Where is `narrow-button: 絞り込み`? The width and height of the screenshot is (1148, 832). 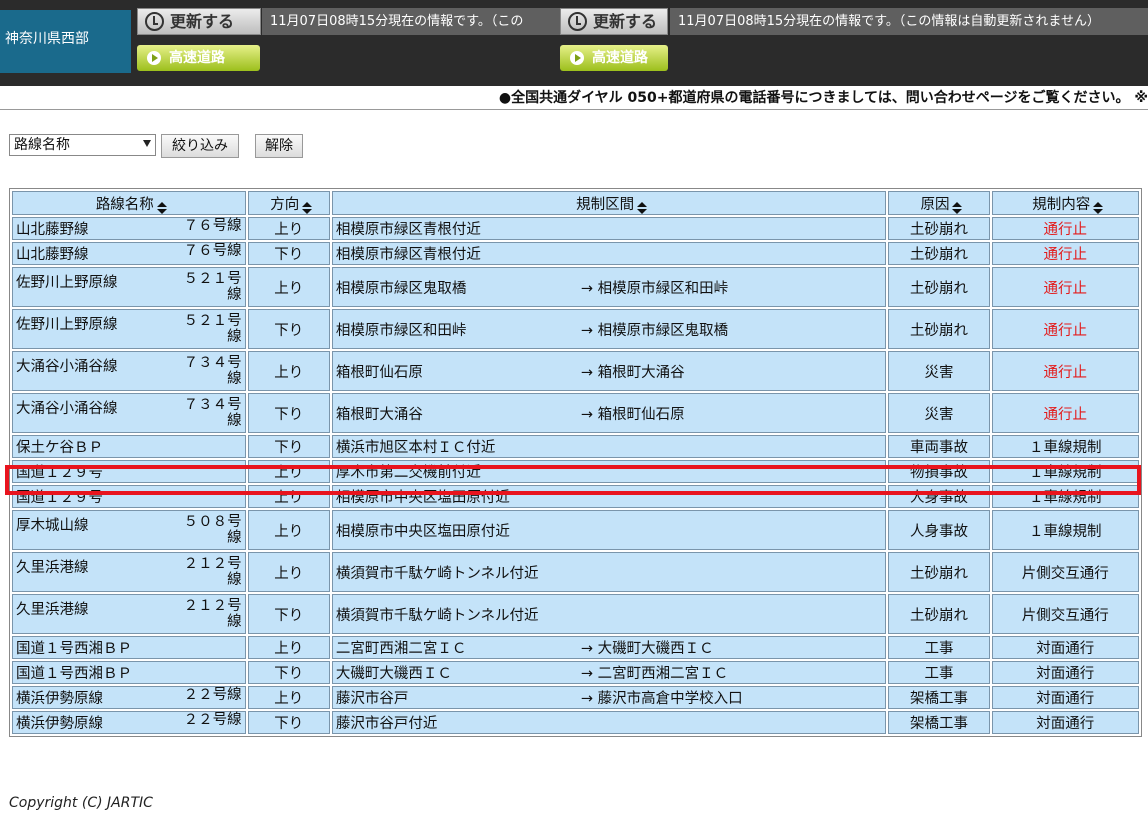
narrow-button: 絞り込み is located at coordinates (200, 146).